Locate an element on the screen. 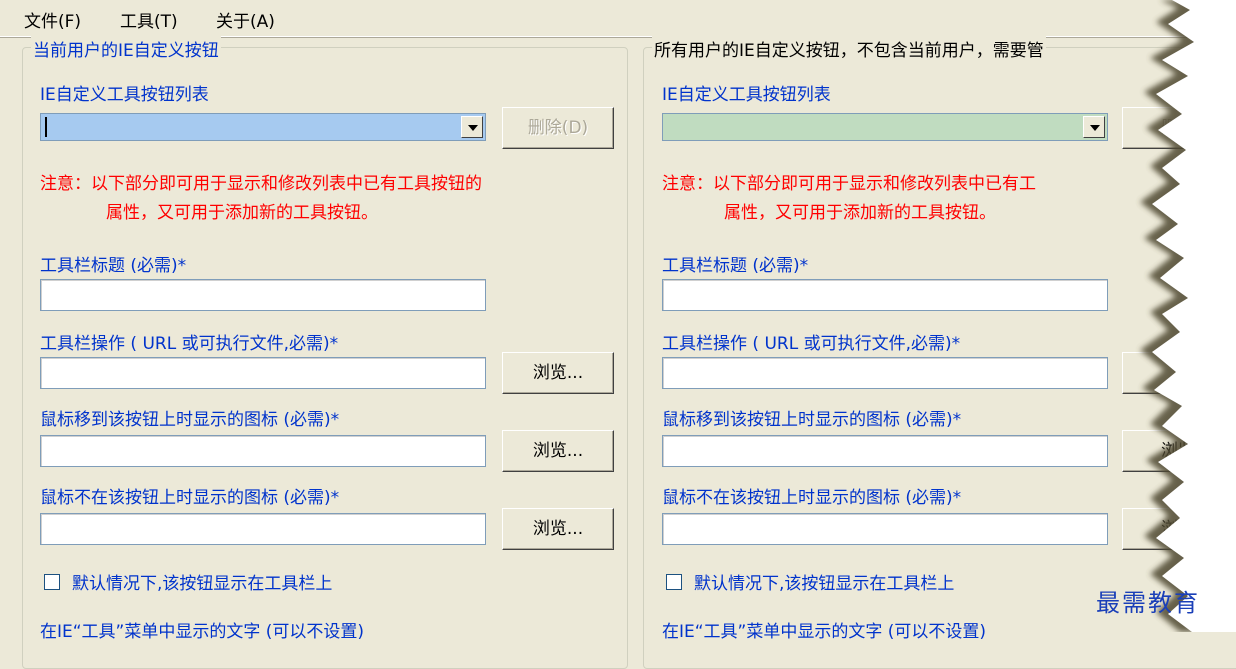 This screenshot has width=1236, height=669. current-delete-button: 删除(D) is located at coordinates (558, 128).